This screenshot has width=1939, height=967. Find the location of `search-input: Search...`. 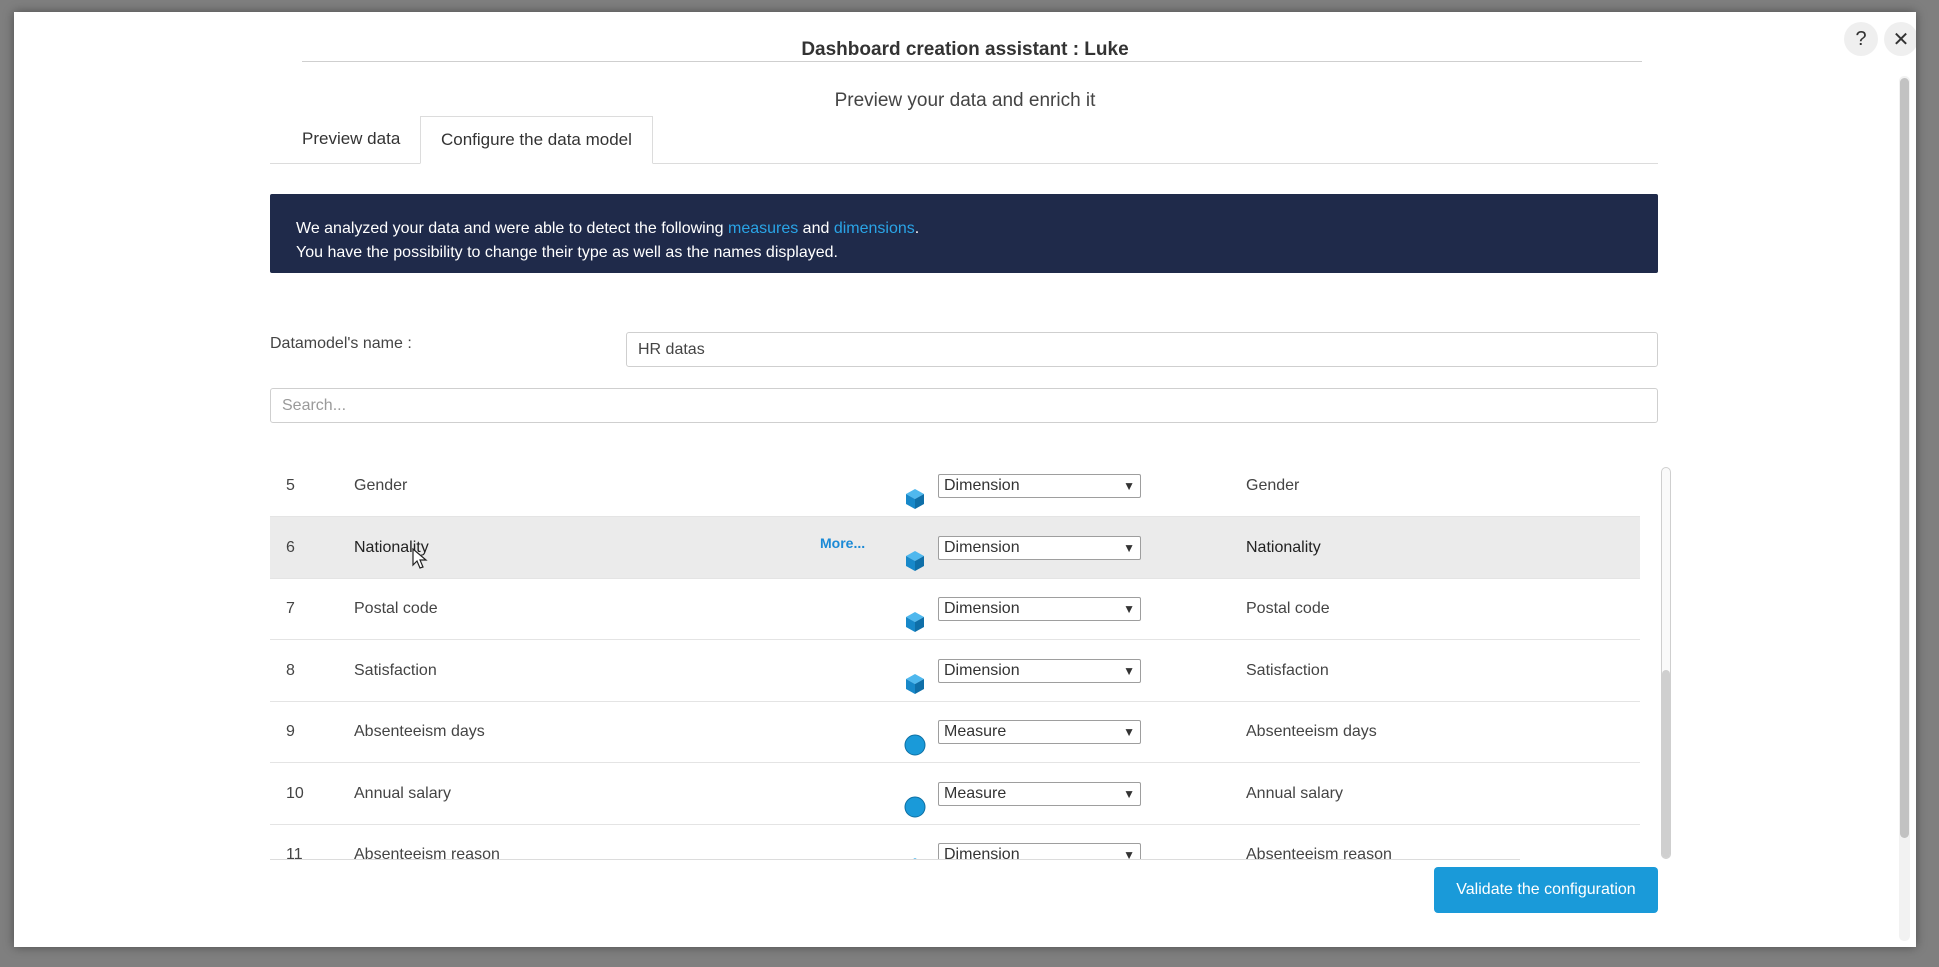

search-input: Search... is located at coordinates (964, 405).